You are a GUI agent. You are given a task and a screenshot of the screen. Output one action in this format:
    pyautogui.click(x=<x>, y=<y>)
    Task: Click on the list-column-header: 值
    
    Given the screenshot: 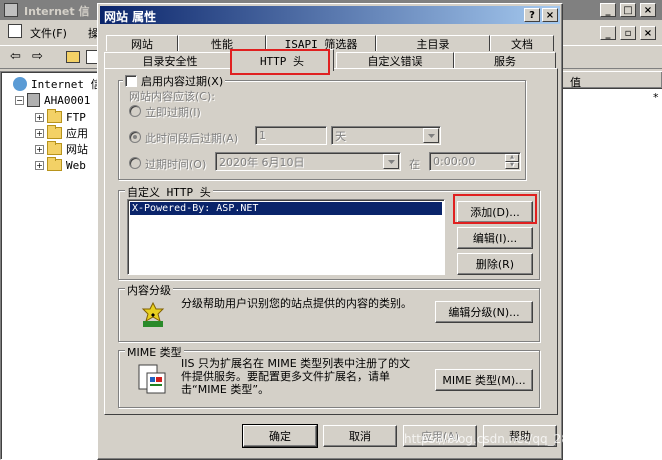 What is the action you would take?
    pyautogui.click(x=611, y=80)
    